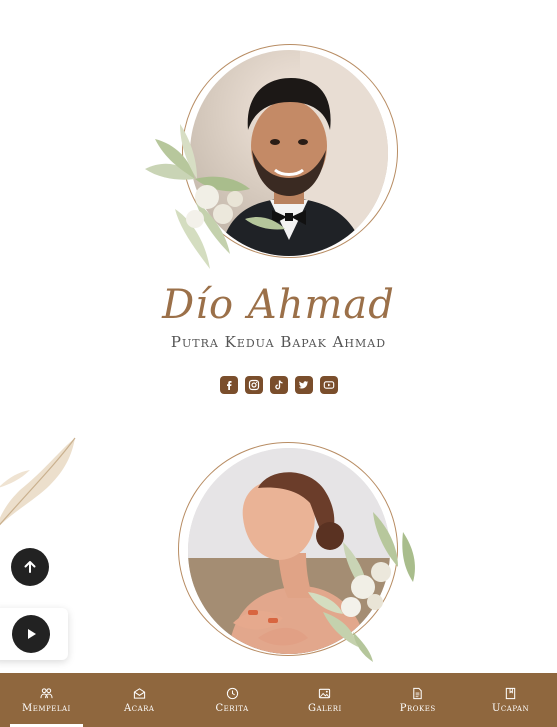  I want to click on nav-item-acara: Acara, so click(139, 700).